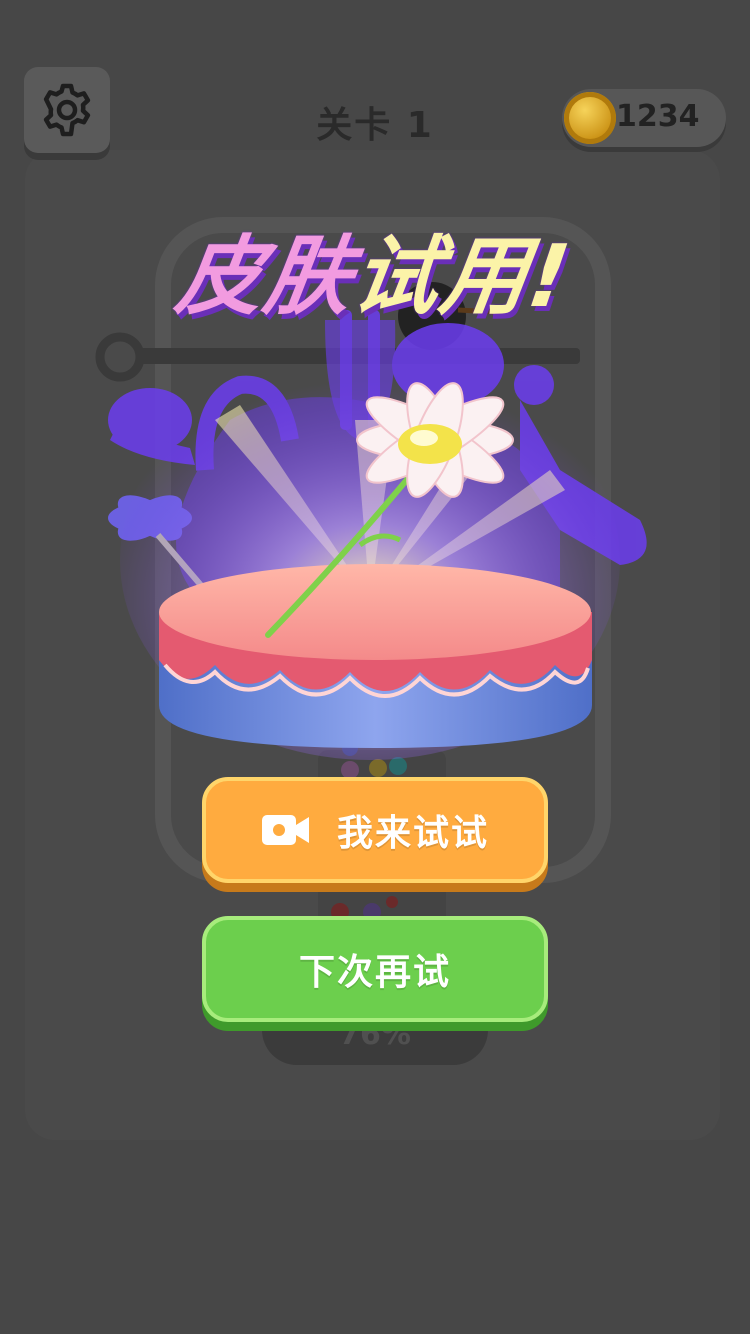  Describe the element at coordinates (285, 830) in the screenshot. I see `video-camera-icon` at that location.